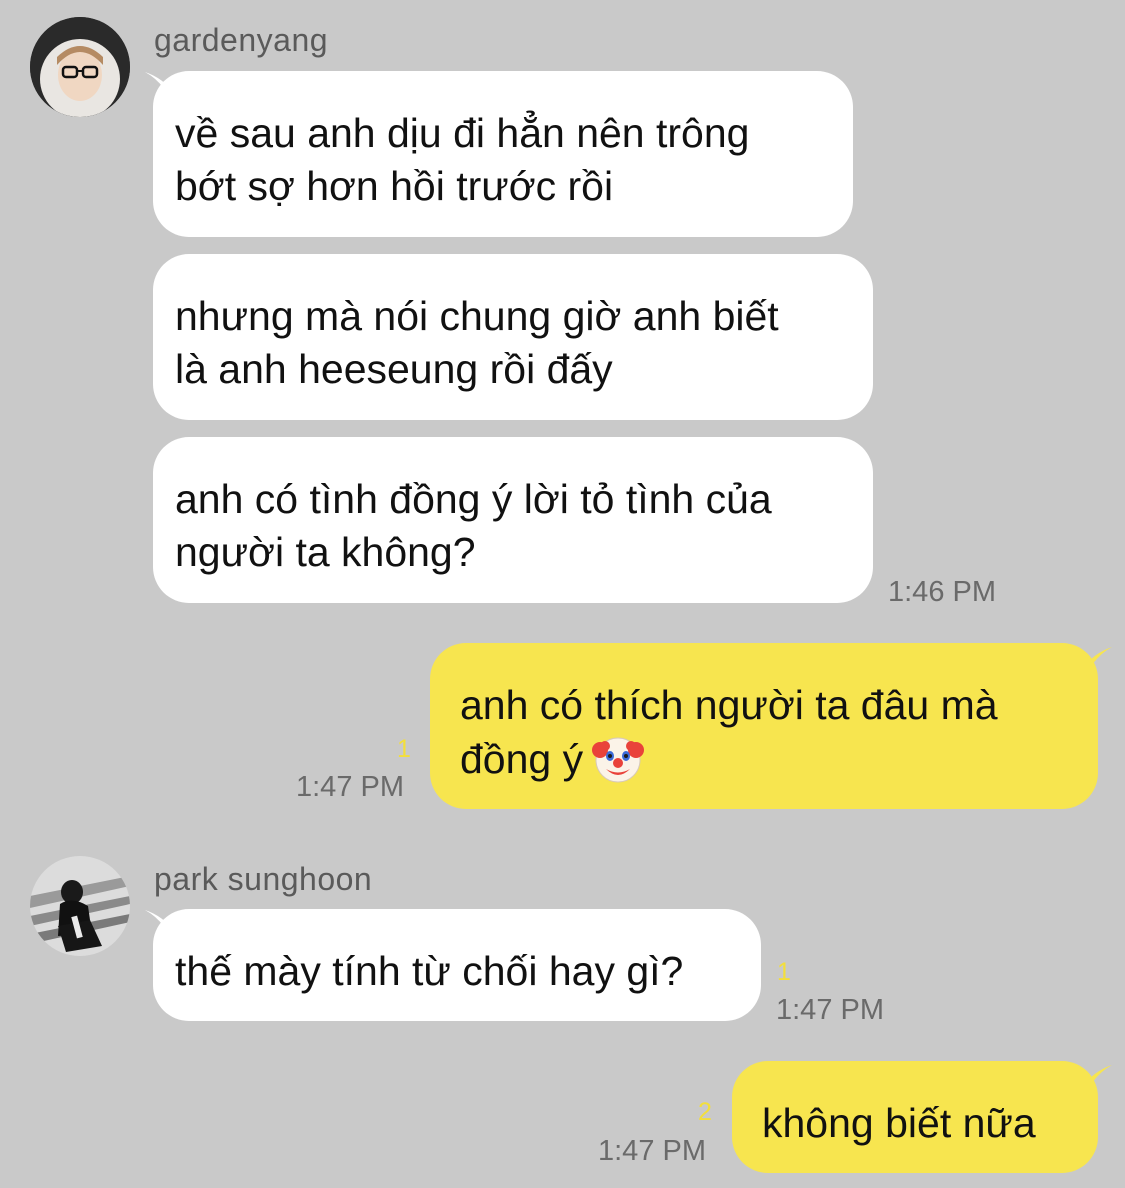 Image resolution: width=1125 pixels, height=1188 pixels. Describe the element at coordinates (618, 760) in the screenshot. I see `clown-face-icon` at that location.